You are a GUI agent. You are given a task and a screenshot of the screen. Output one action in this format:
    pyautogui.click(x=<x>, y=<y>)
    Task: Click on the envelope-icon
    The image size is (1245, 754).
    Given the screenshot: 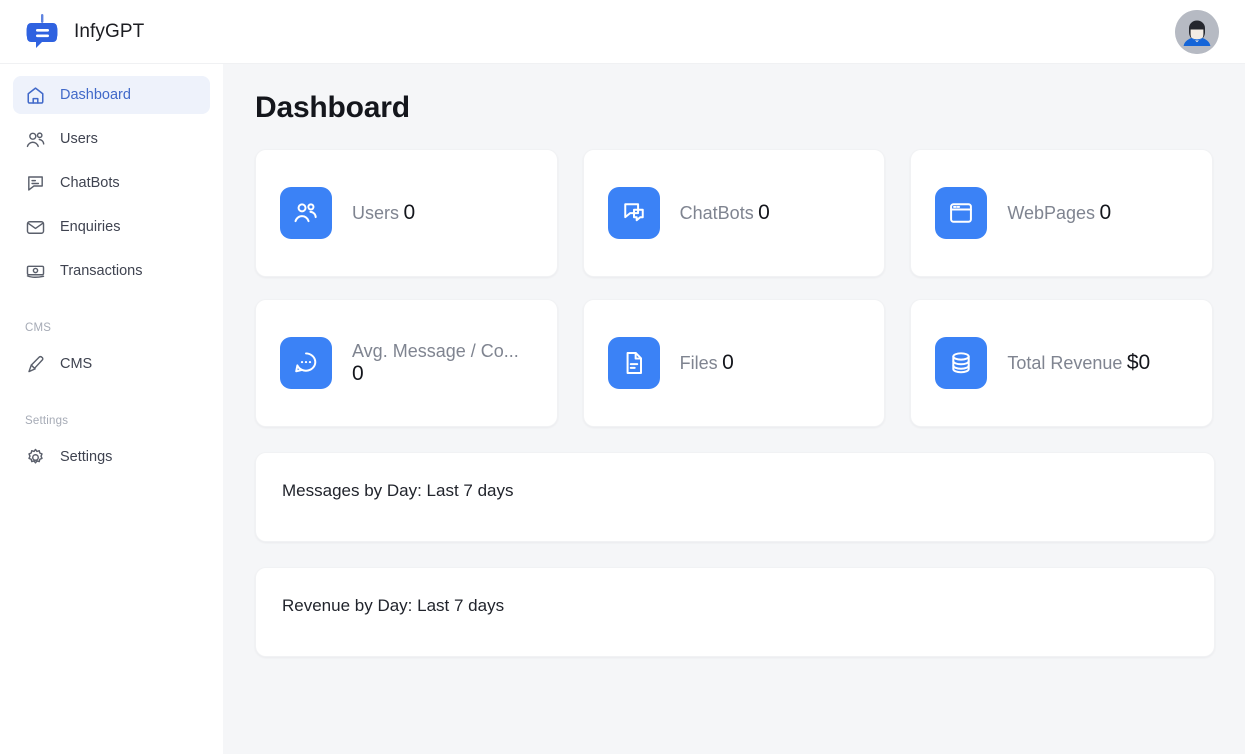 What is the action you would take?
    pyautogui.click(x=35, y=227)
    